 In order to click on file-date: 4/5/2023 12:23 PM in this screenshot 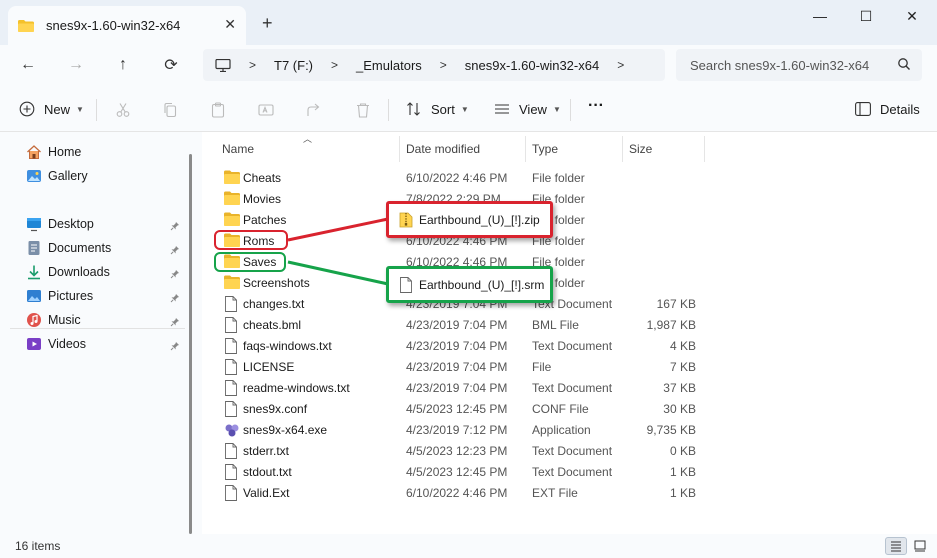, I will do `click(457, 451)`.